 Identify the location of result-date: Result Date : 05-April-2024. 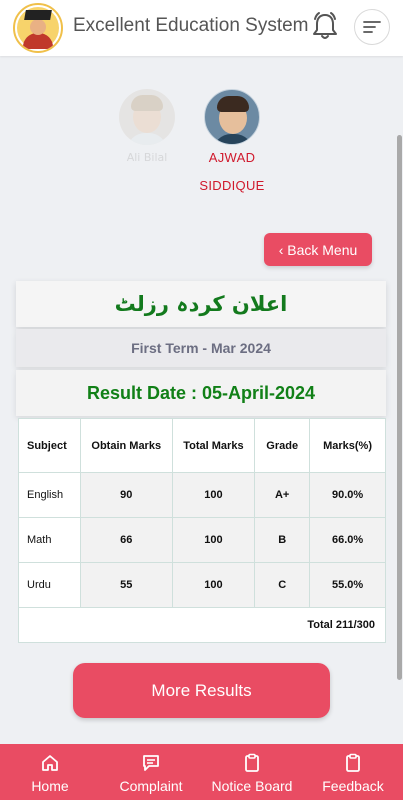
(201, 393).